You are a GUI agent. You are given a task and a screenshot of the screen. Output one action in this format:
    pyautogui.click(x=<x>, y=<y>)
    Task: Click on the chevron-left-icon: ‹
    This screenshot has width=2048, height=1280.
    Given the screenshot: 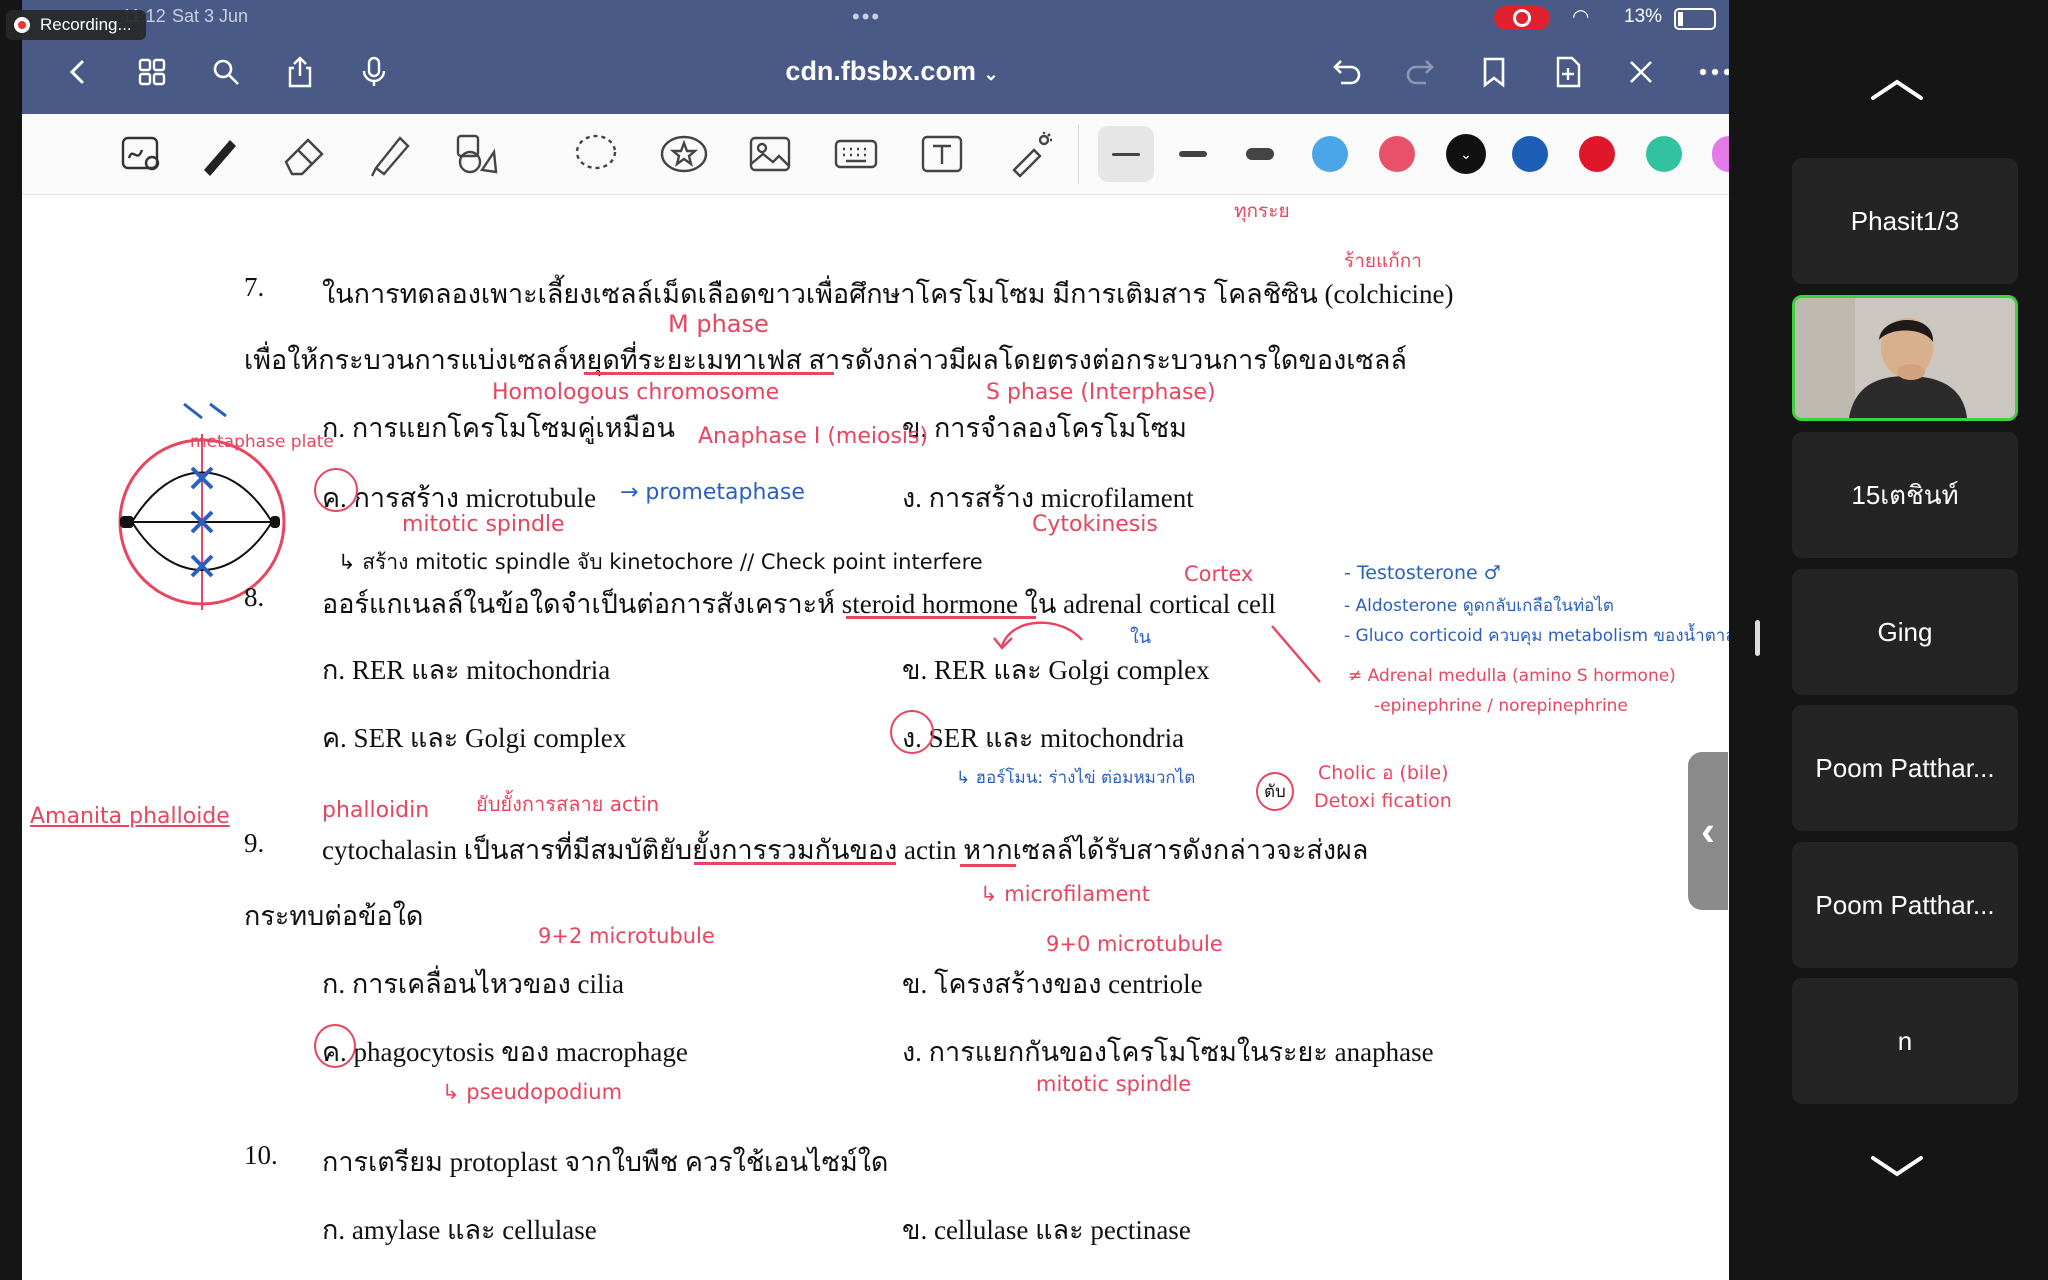 What is the action you would take?
    pyautogui.click(x=1708, y=830)
    